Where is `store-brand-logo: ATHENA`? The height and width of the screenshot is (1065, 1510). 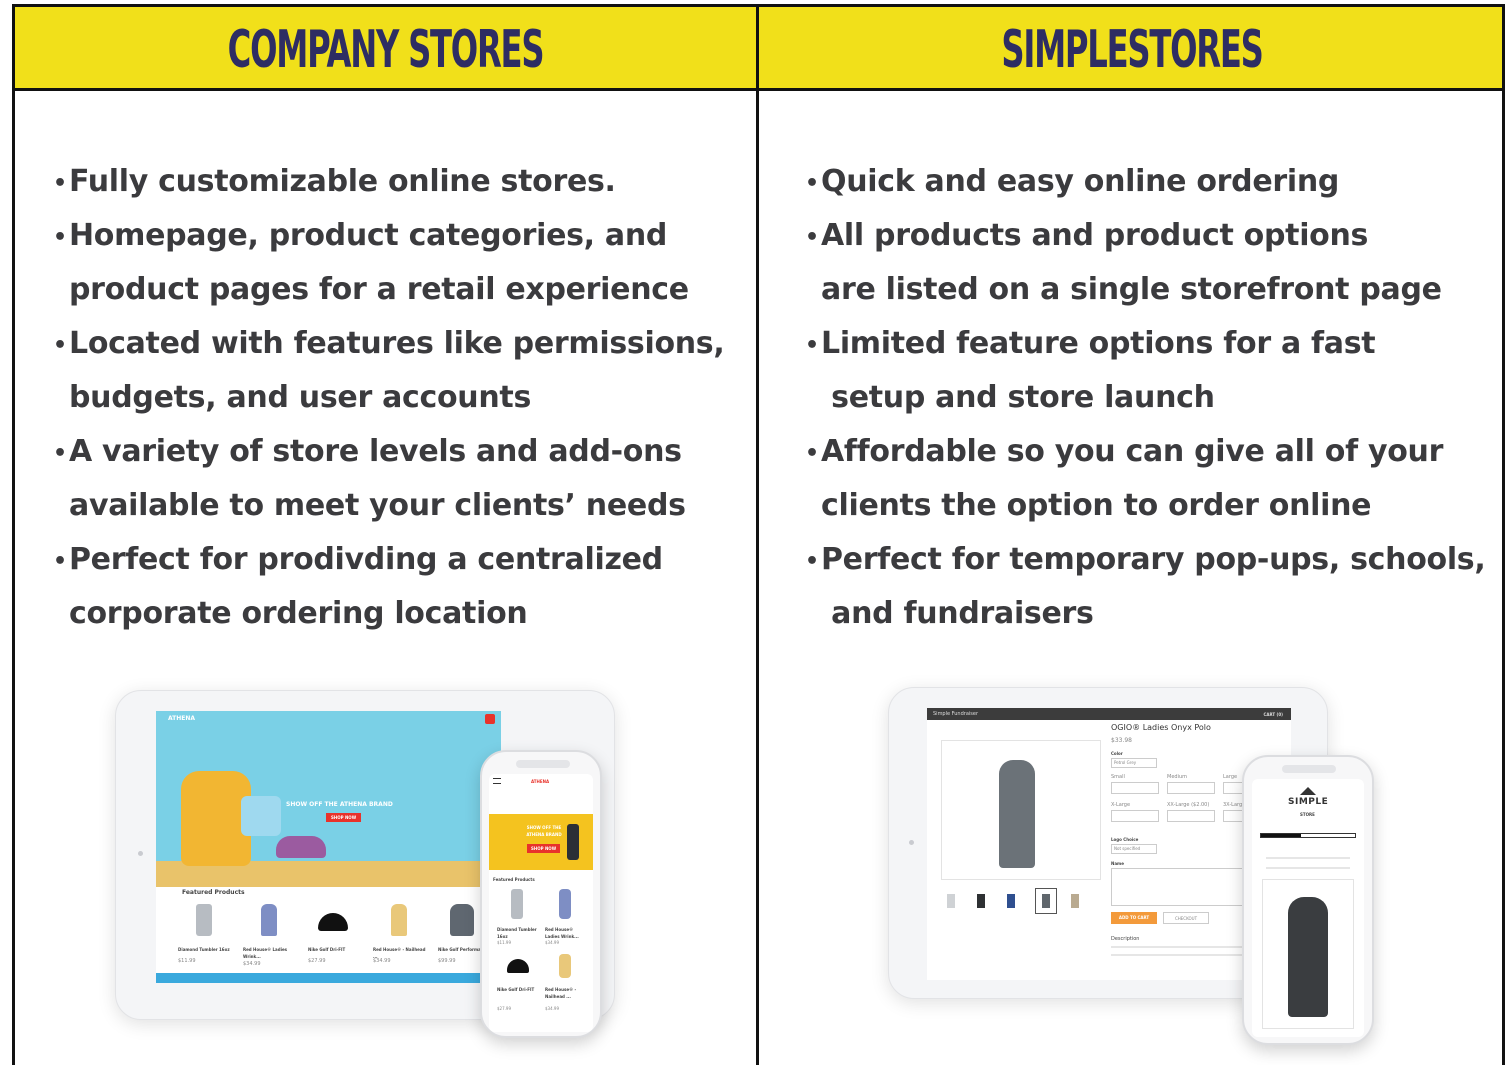 store-brand-logo: ATHENA is located at coordinates (182, 718).